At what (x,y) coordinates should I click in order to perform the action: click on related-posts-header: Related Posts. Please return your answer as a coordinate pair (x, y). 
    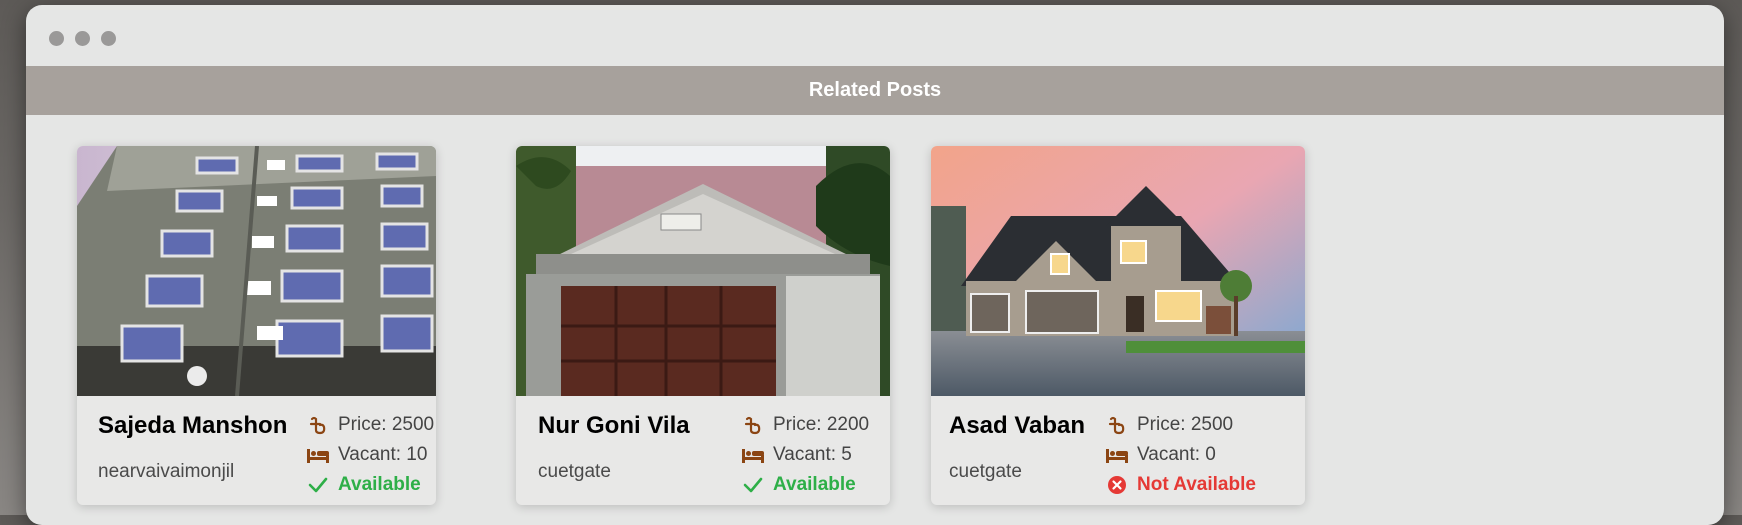
    Looking at the image, I should click on (875, 90).